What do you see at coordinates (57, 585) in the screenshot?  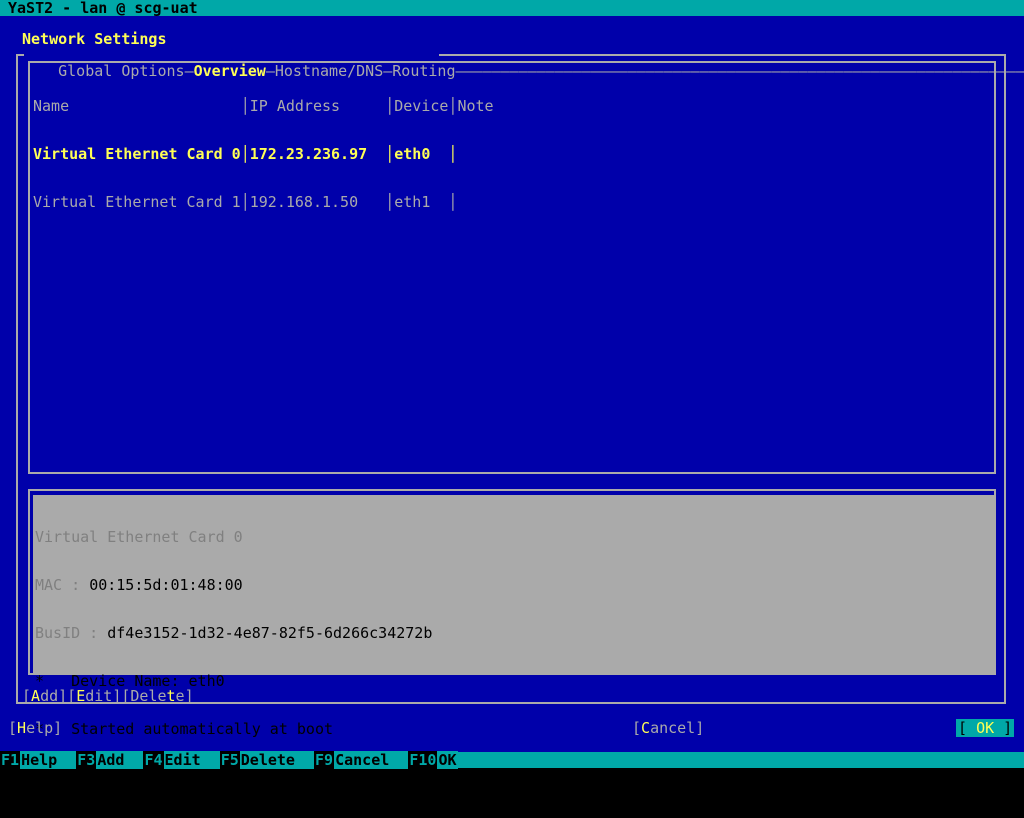 I see `detail-mac-label: MAC :` at bounding box center [57, 585].